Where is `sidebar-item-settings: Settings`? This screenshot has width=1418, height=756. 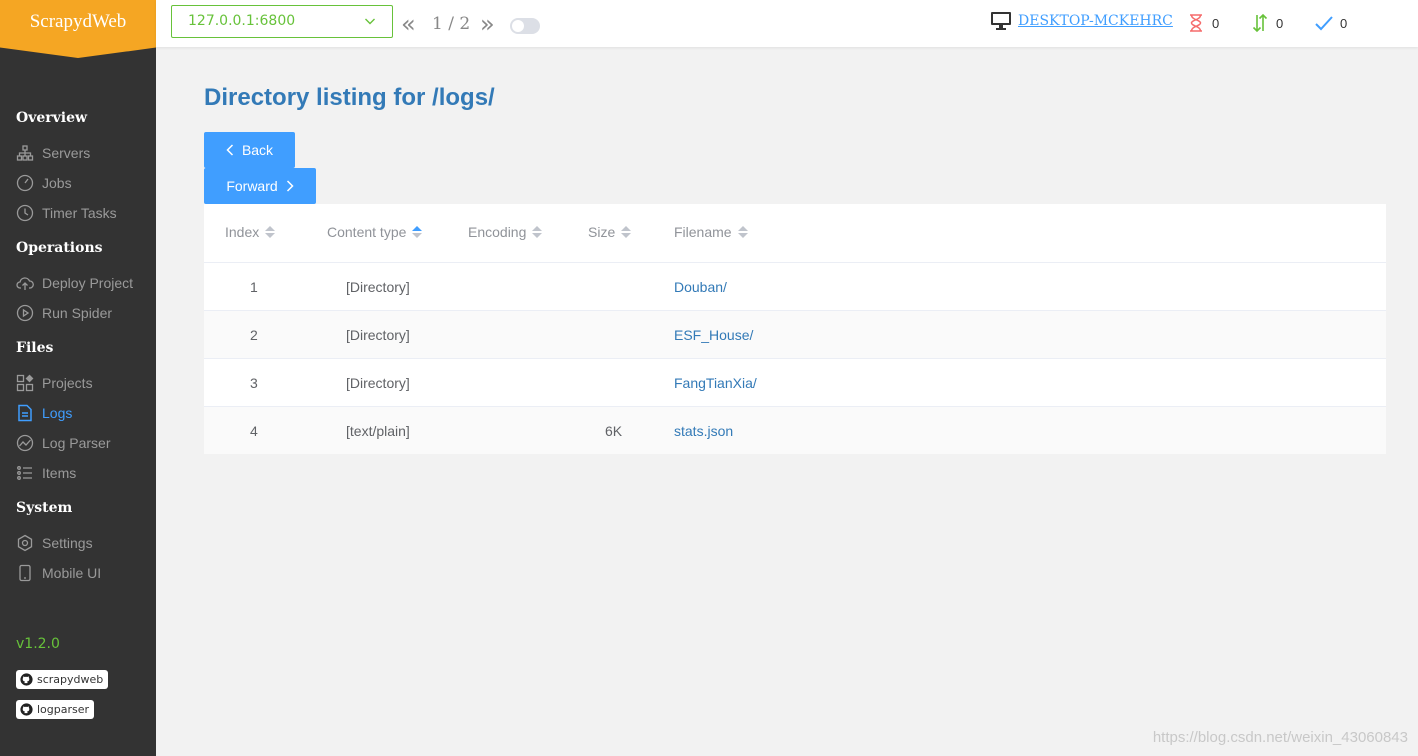 sidebar-item-settings: Settings is located at coordinates (54, 543).